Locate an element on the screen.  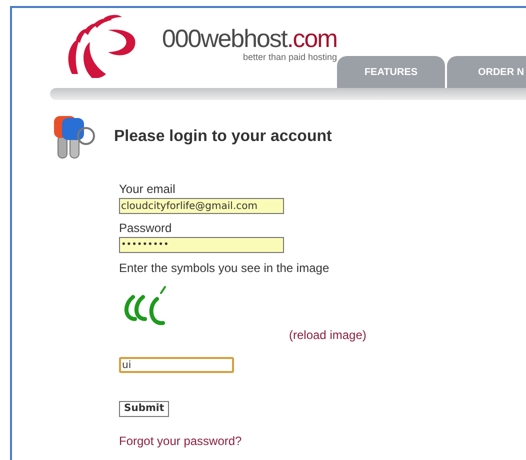
reload-image-link: (reload image) is located at coordinates (327, 335).